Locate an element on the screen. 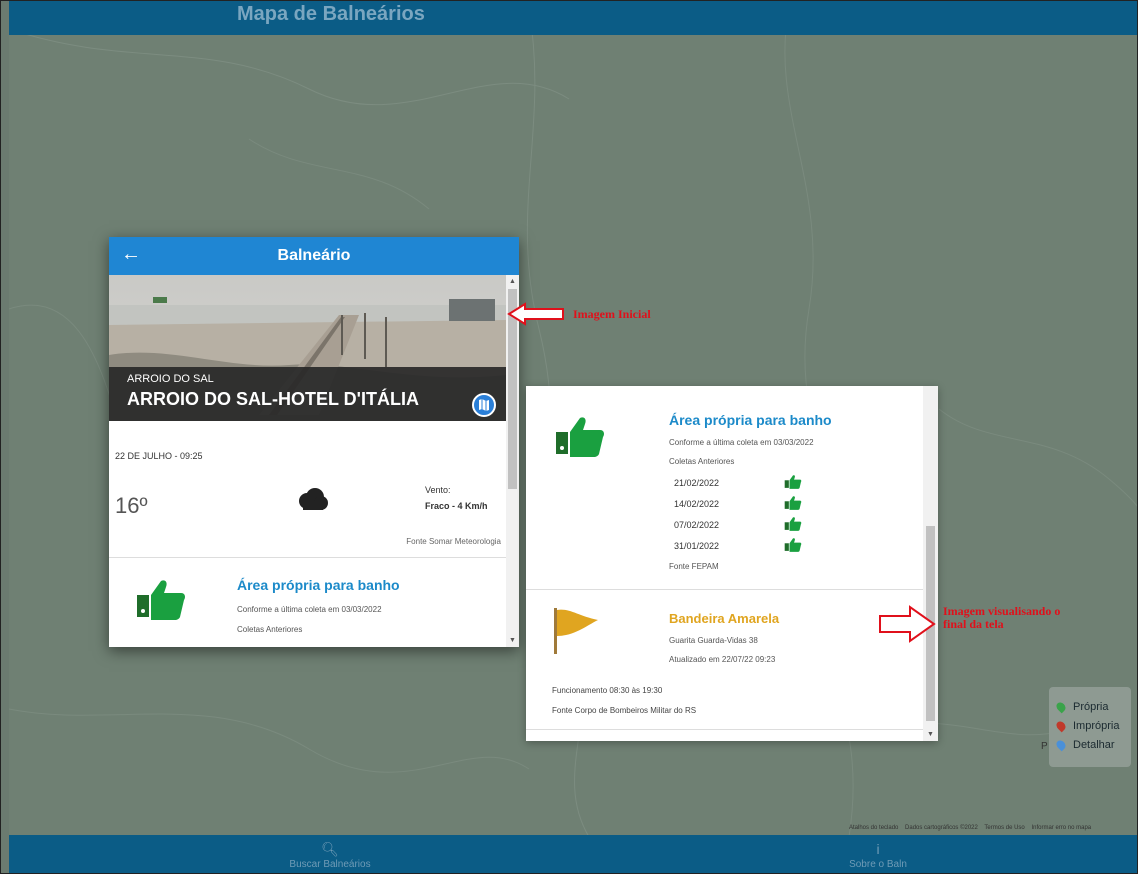 The height and width of the screenshot is (874, 1138). nav-sobre: i Sobre o Baln is located at coordinates (878, 855).